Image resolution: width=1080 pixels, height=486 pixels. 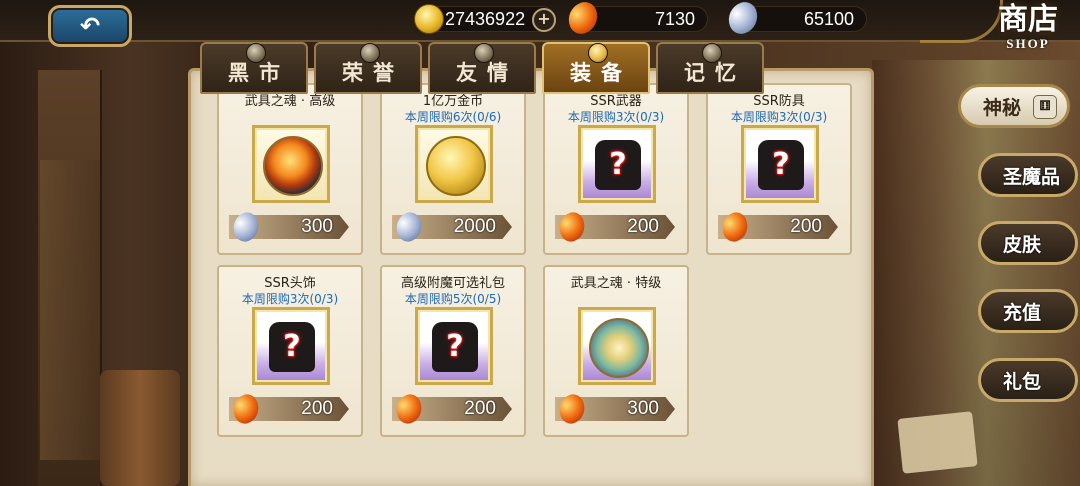 I want to click on side-menu-skin: 皮肤, so click(x=1028, y=243).